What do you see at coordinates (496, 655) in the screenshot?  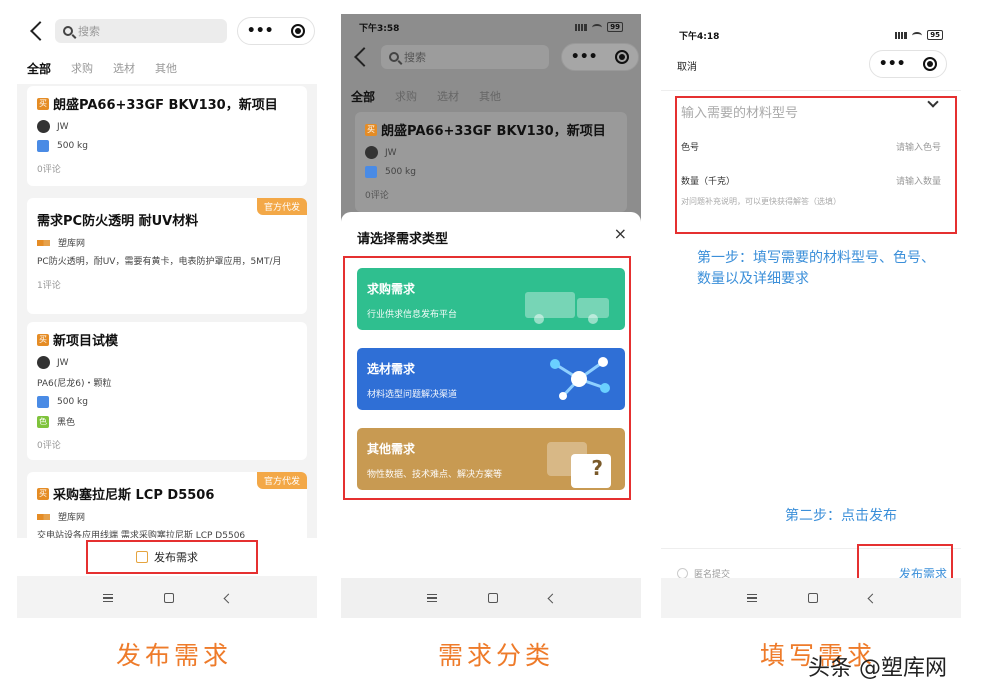 I see `caption-classify: 需求分类` at bounding box center [496, 655].